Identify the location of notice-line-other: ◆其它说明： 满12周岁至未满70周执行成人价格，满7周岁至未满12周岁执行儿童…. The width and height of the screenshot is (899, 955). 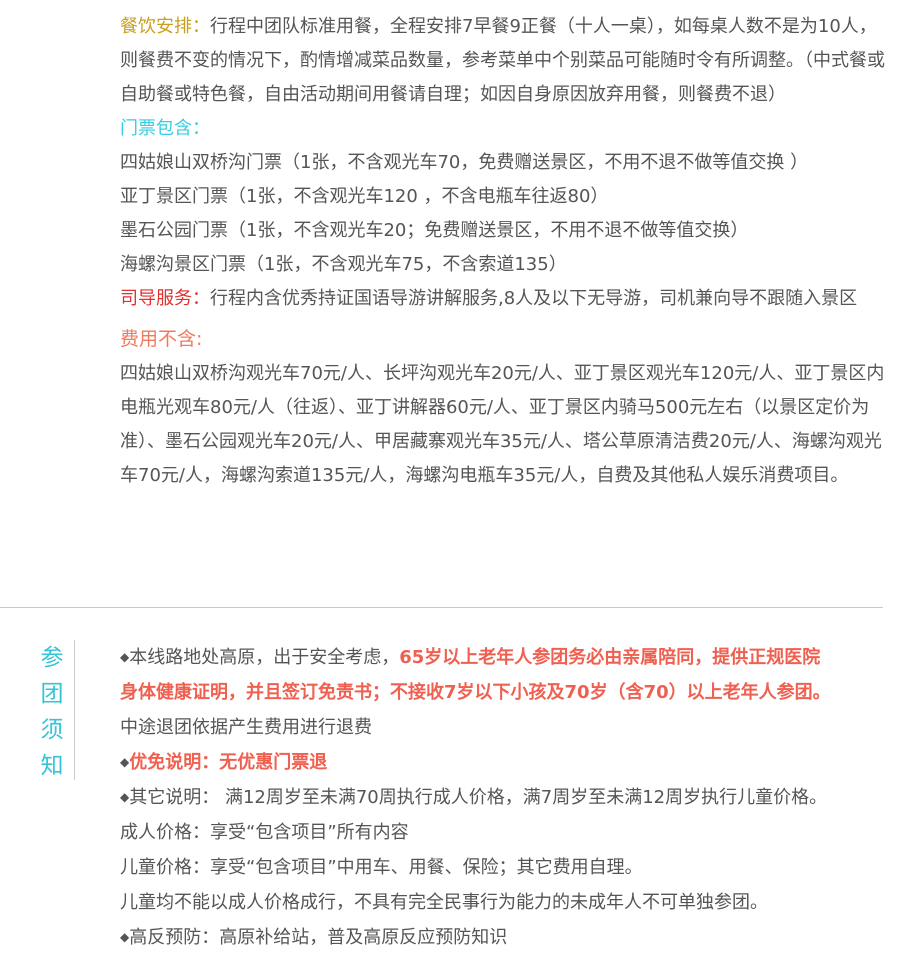
(505, 797).